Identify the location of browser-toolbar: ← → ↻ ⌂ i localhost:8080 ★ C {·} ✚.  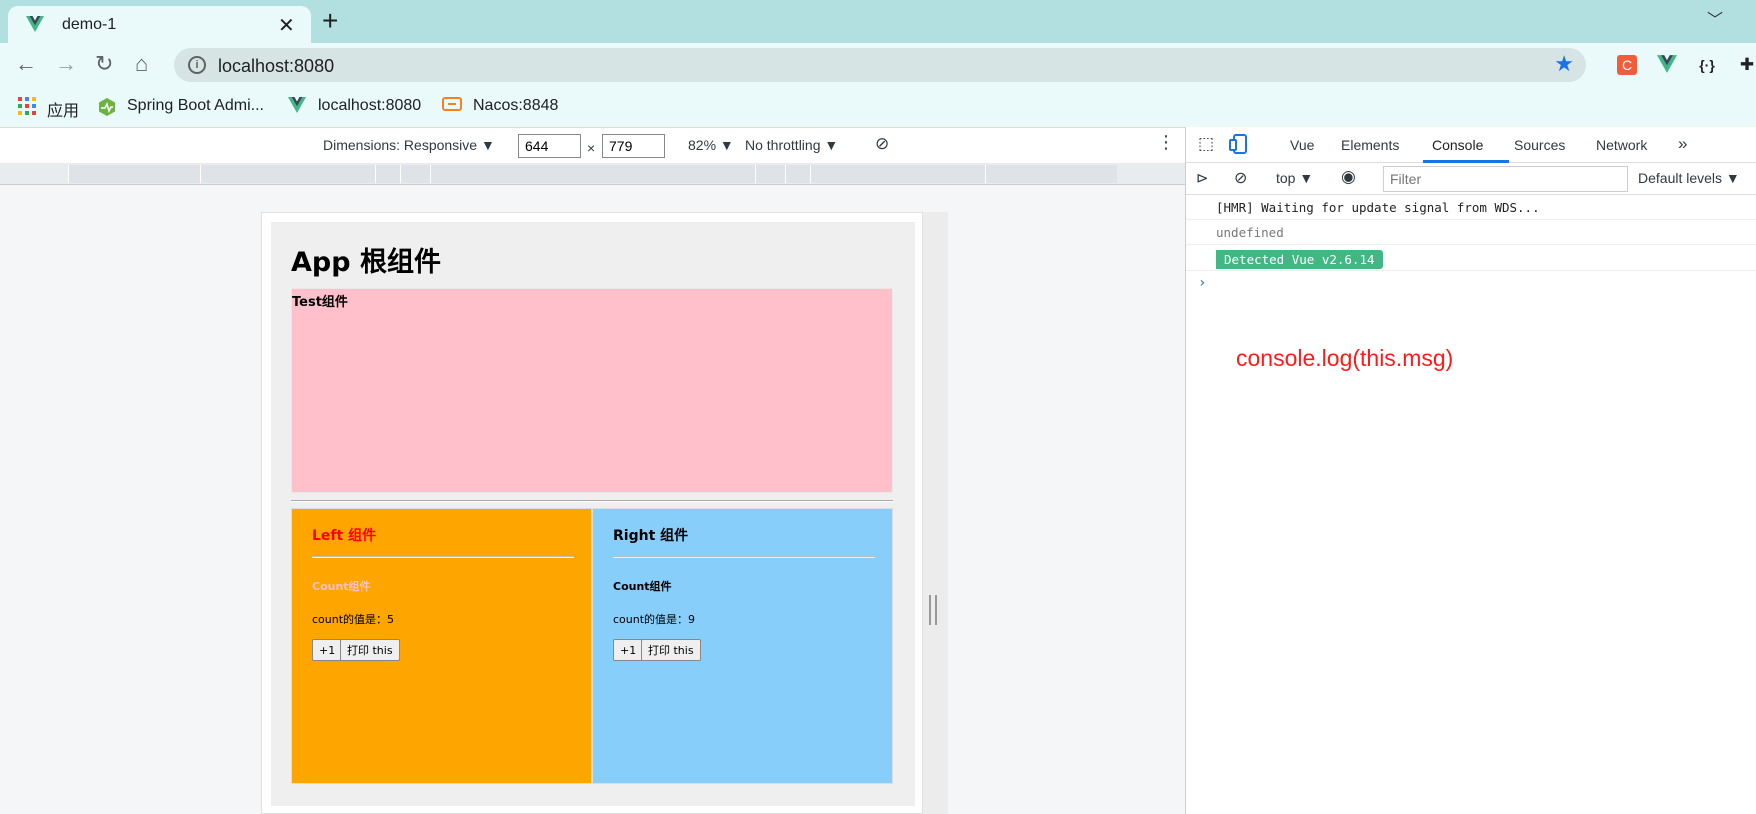
(878, 65).